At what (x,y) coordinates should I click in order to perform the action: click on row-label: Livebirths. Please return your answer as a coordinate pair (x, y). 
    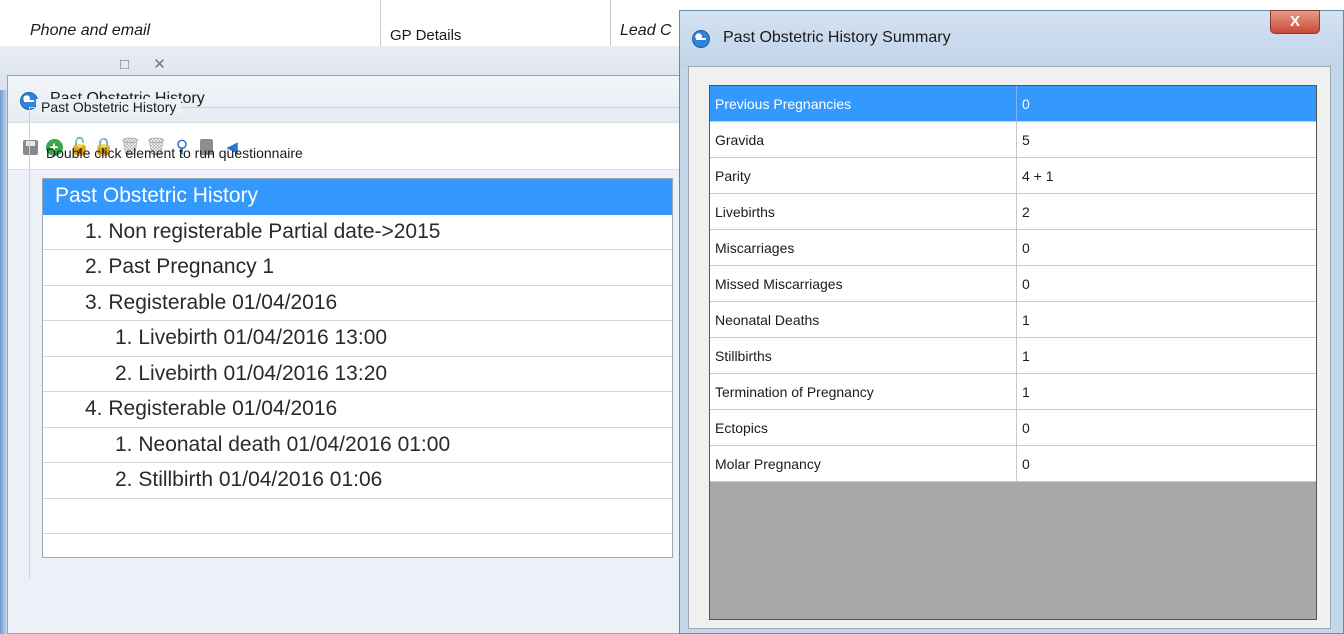
    Looking at the image, I should click on (745, 212).